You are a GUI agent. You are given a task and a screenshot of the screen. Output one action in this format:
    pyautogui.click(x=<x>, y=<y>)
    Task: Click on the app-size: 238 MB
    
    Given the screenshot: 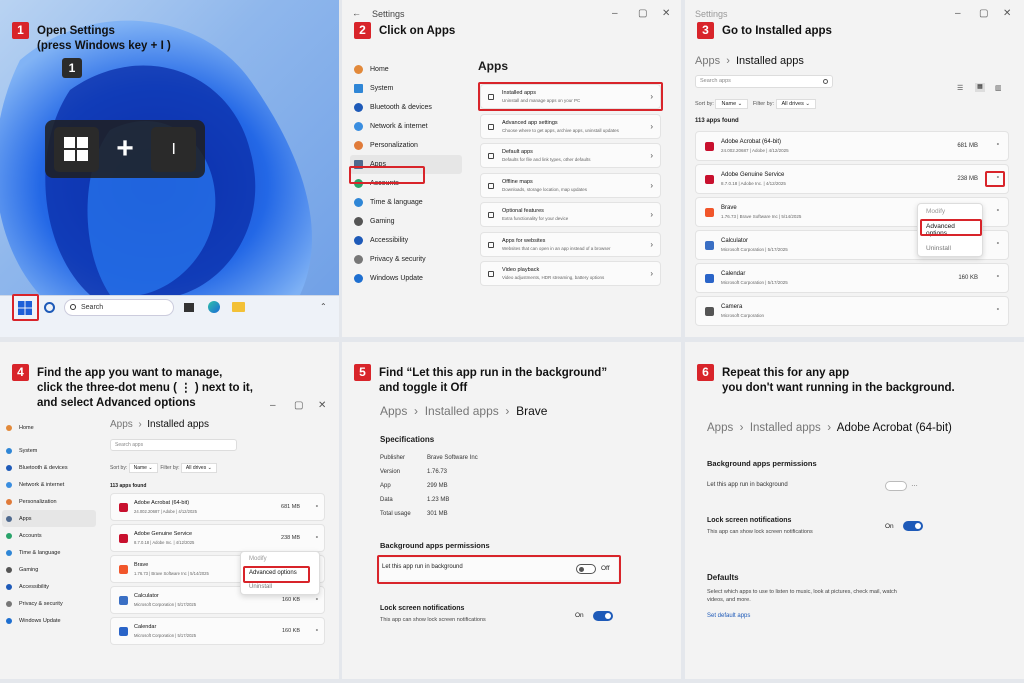 What is the action you would take?
    pyautogui.click(x=290, y=538)
    